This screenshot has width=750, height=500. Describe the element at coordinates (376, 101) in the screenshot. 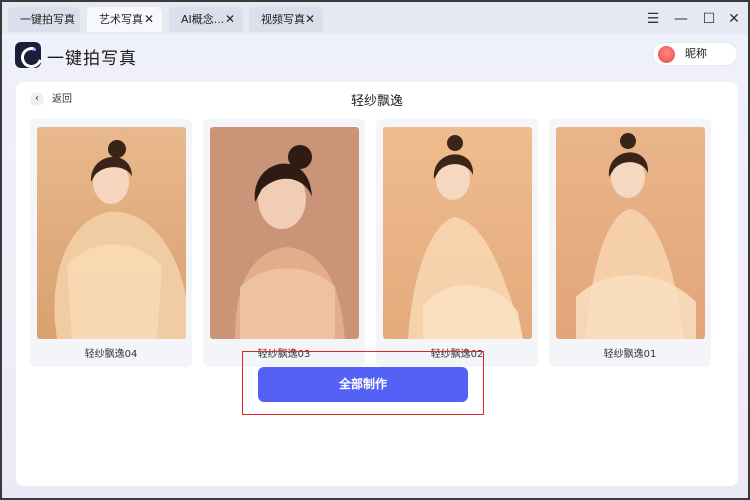

I see `page-title: 轻纱飘逸` at that location.